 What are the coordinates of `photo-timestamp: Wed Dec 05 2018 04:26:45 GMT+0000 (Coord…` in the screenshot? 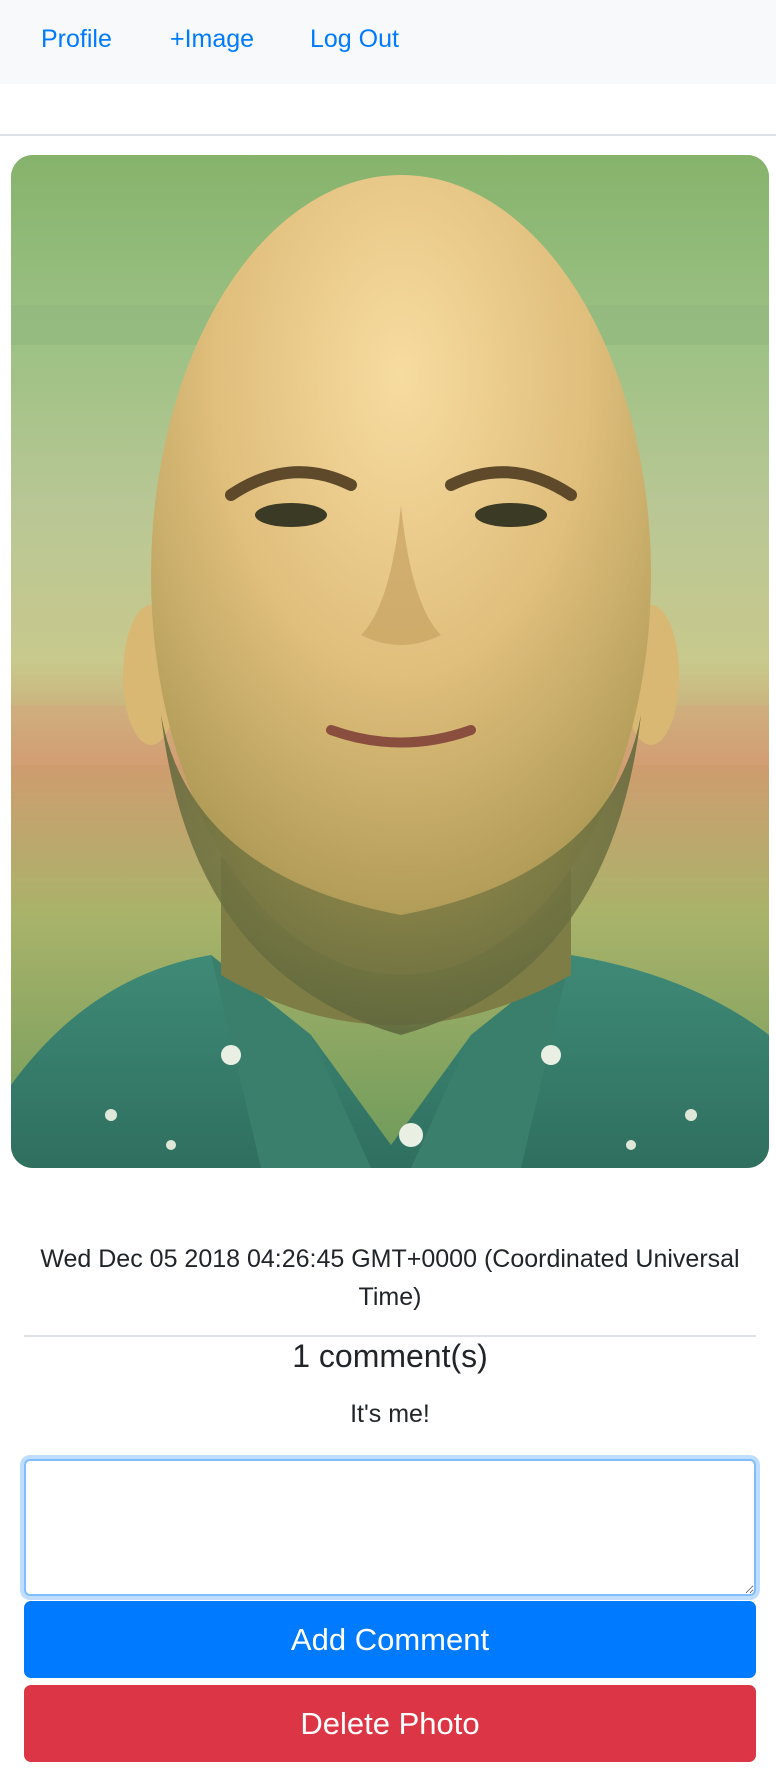 It's located at (390, 1278).